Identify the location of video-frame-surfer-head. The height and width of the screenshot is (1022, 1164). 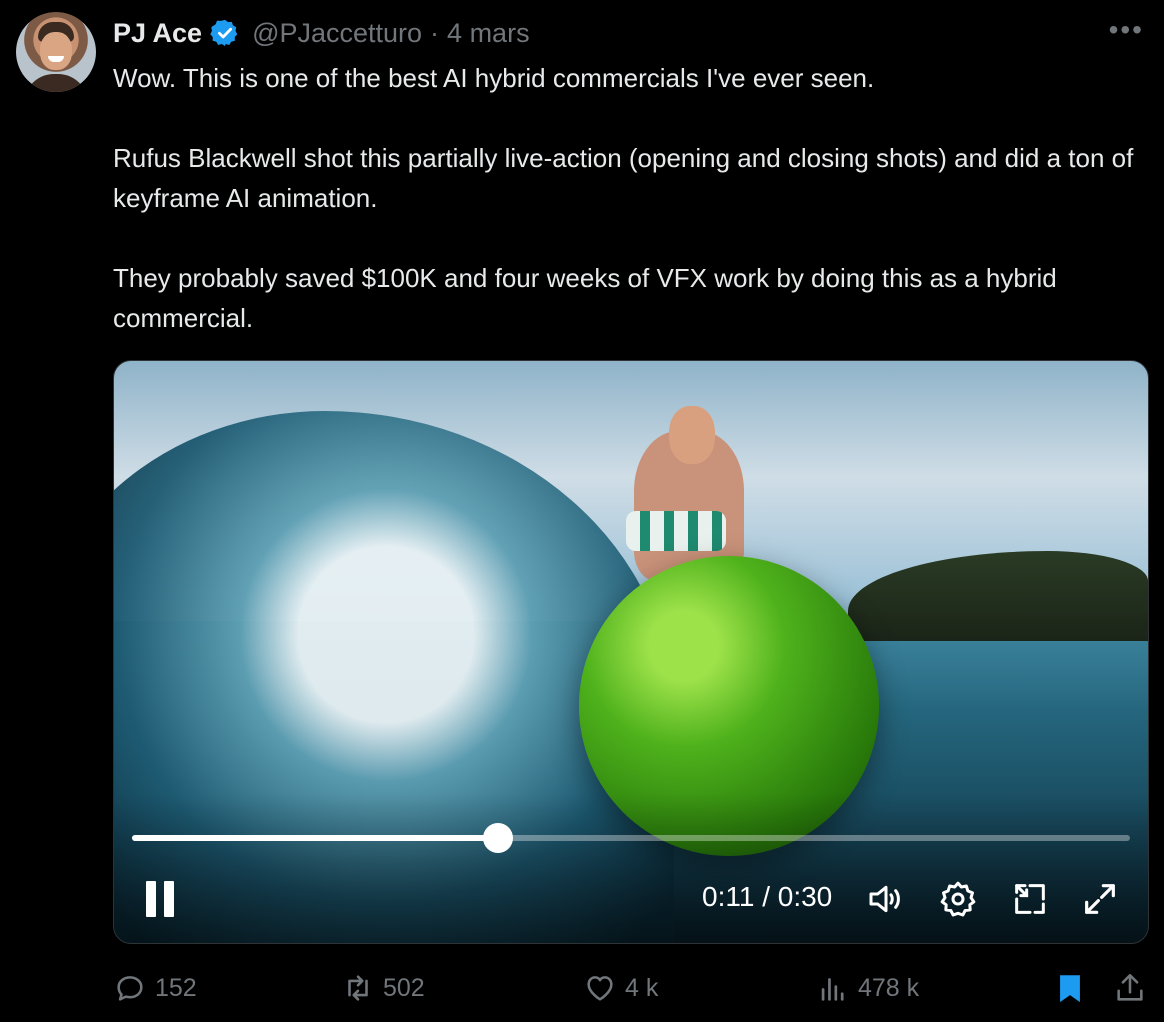
(692, 435).